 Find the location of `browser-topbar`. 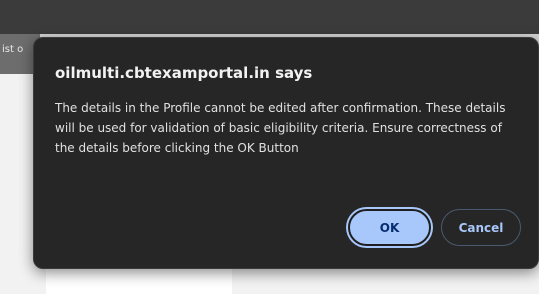

browser-topbar is located at coordinates (269, 17).